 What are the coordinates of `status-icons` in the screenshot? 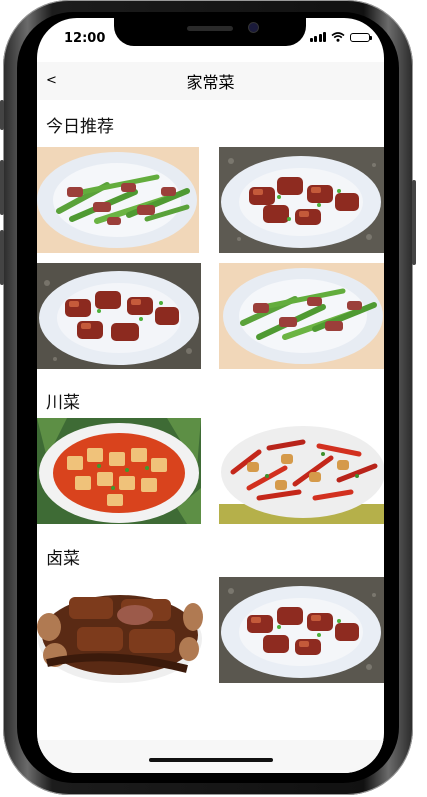 It's located at (340, 37).